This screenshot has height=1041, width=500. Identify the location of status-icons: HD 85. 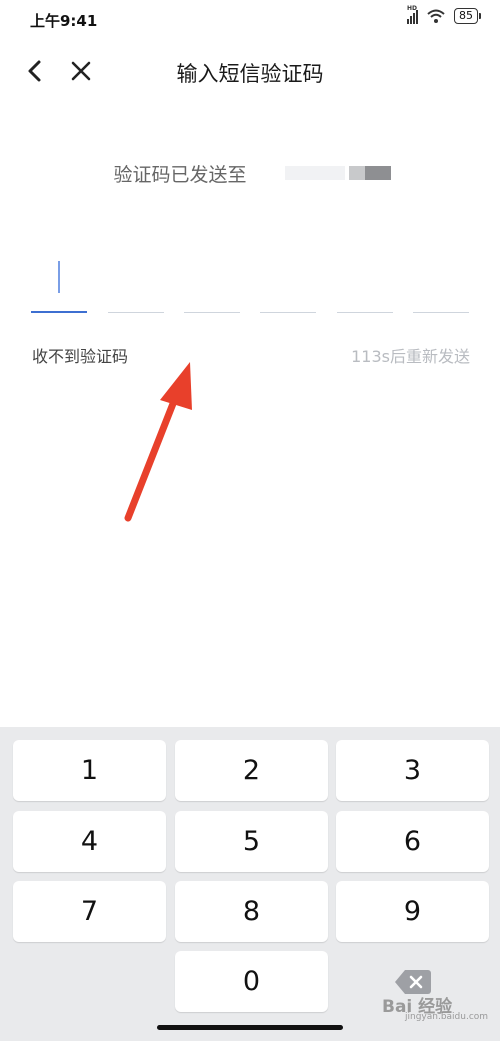
(444, 14).